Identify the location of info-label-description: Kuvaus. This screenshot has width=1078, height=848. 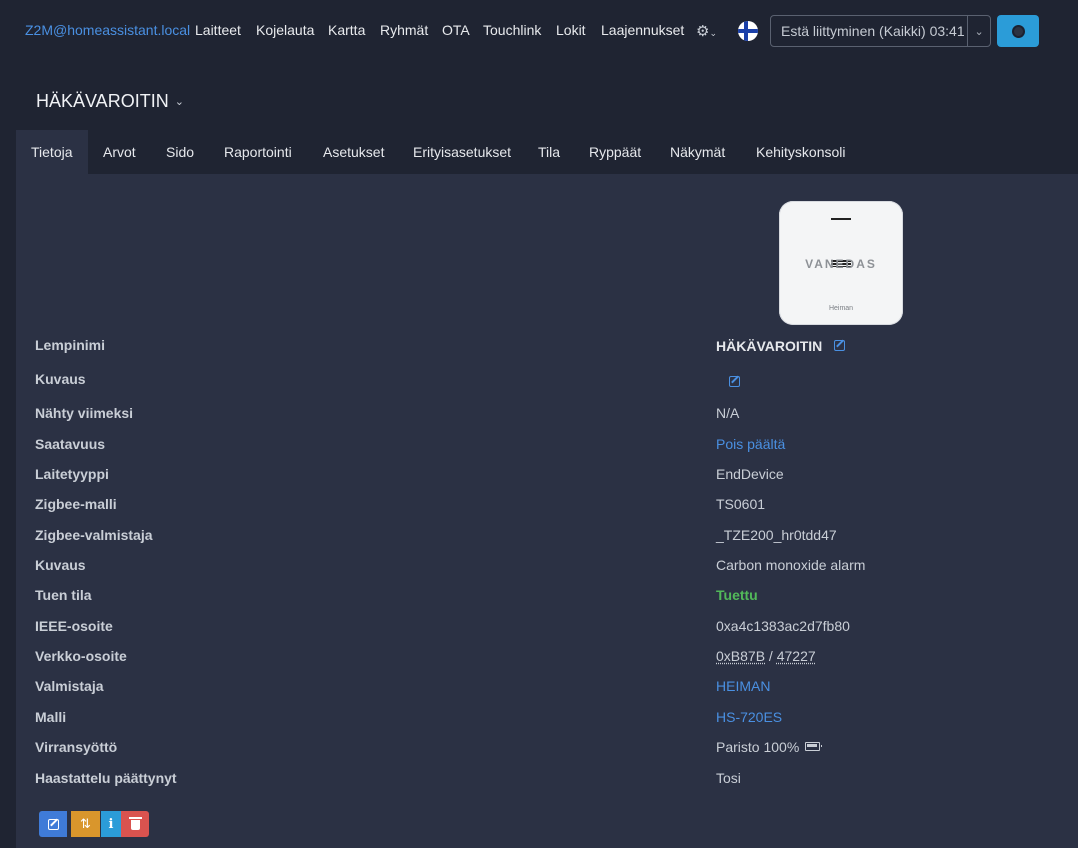
(60, 379).